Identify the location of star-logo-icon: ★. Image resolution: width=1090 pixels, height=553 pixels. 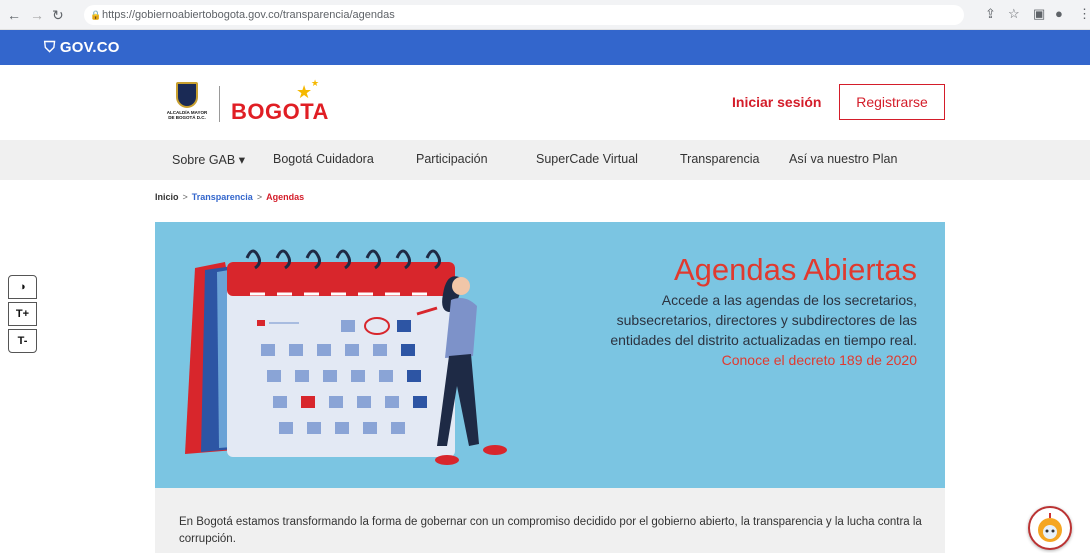
(304, 92).